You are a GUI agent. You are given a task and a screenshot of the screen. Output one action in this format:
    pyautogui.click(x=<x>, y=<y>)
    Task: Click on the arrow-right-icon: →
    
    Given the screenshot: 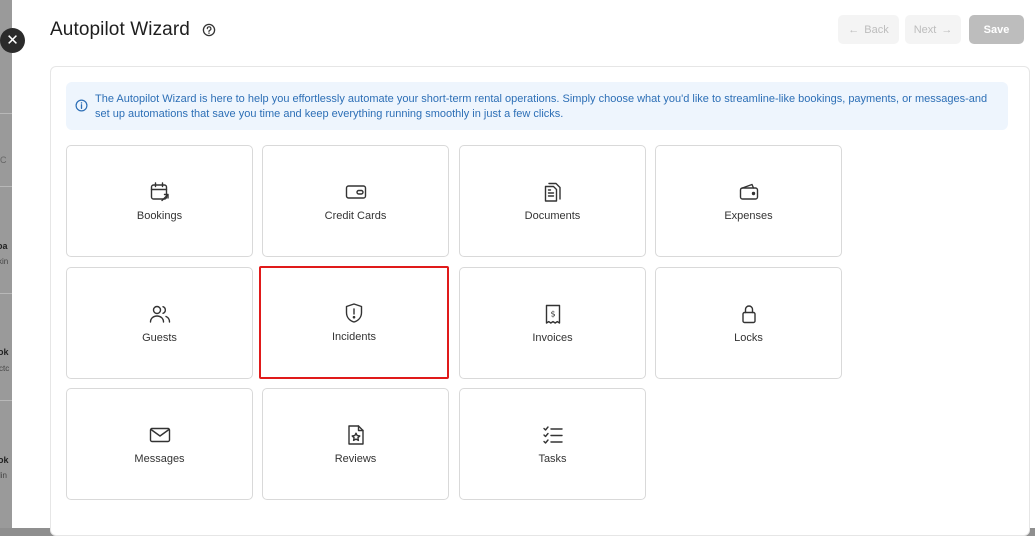 What is the action you would take?
    pyautogui.click(x=947, y=29)
    